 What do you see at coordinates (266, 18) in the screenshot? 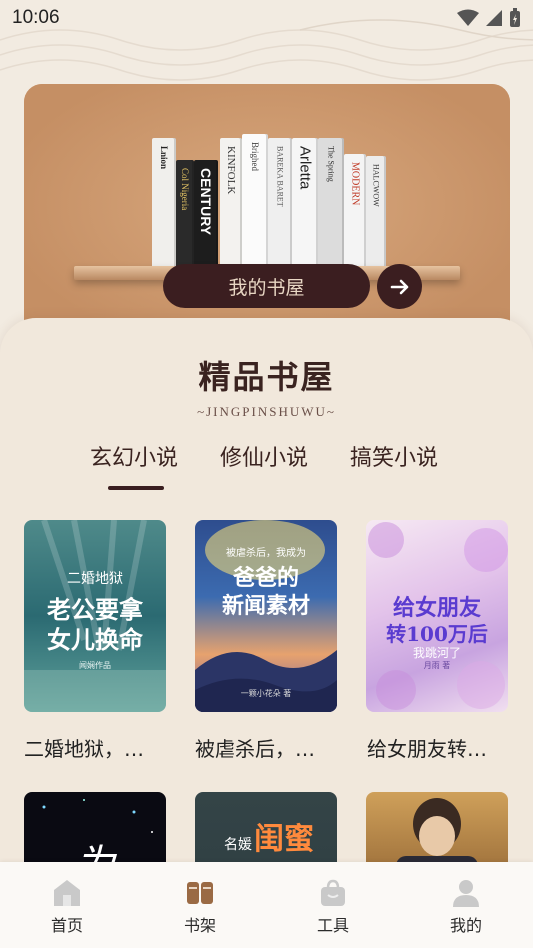
I see `status-bar: 10:06` at bounding box center [266, 18].